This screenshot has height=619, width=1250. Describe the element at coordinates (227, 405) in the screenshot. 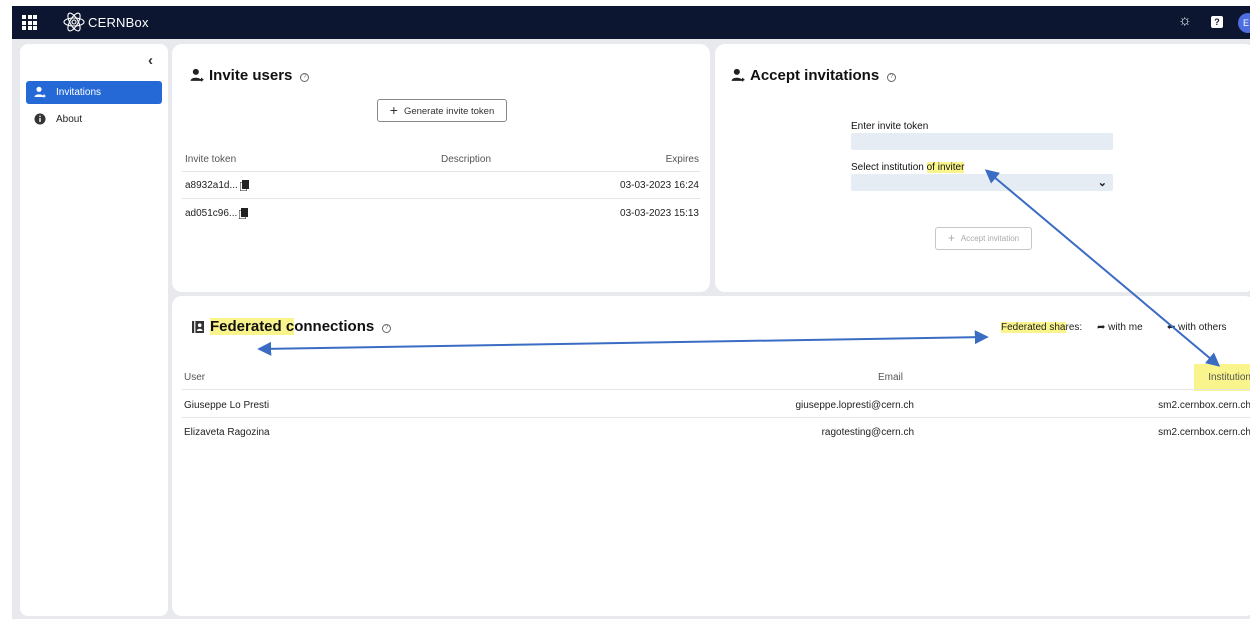

I see `user-name: Giuseppe Lo Presti` at that location.